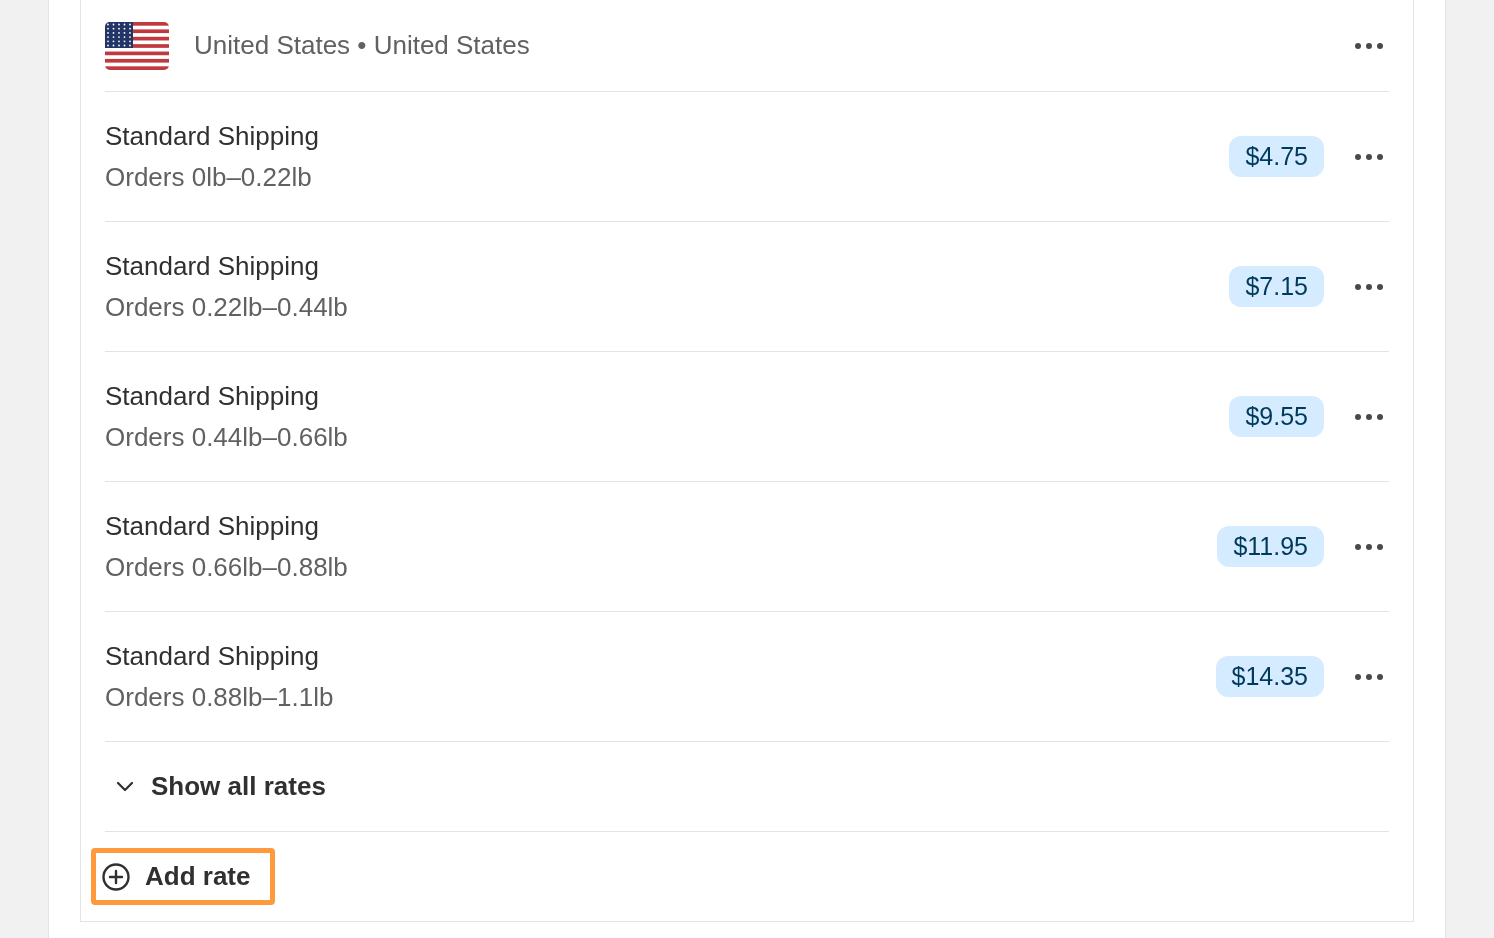 This screenshot has width=1494, height=938. Describe the element at coordinates (137, 45) in the screenshot. I see `flag-icon` at that location.